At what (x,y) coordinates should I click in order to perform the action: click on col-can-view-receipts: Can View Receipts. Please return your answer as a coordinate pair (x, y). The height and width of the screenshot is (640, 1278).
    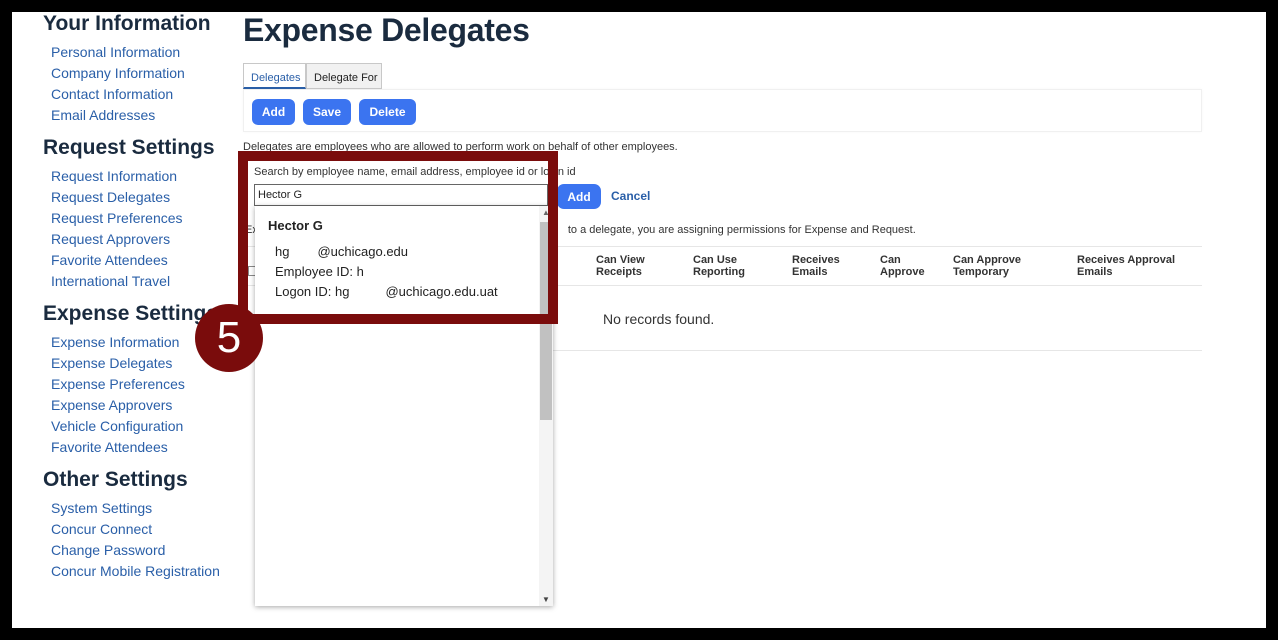
    Looking at the image, I should click on (631, 266).